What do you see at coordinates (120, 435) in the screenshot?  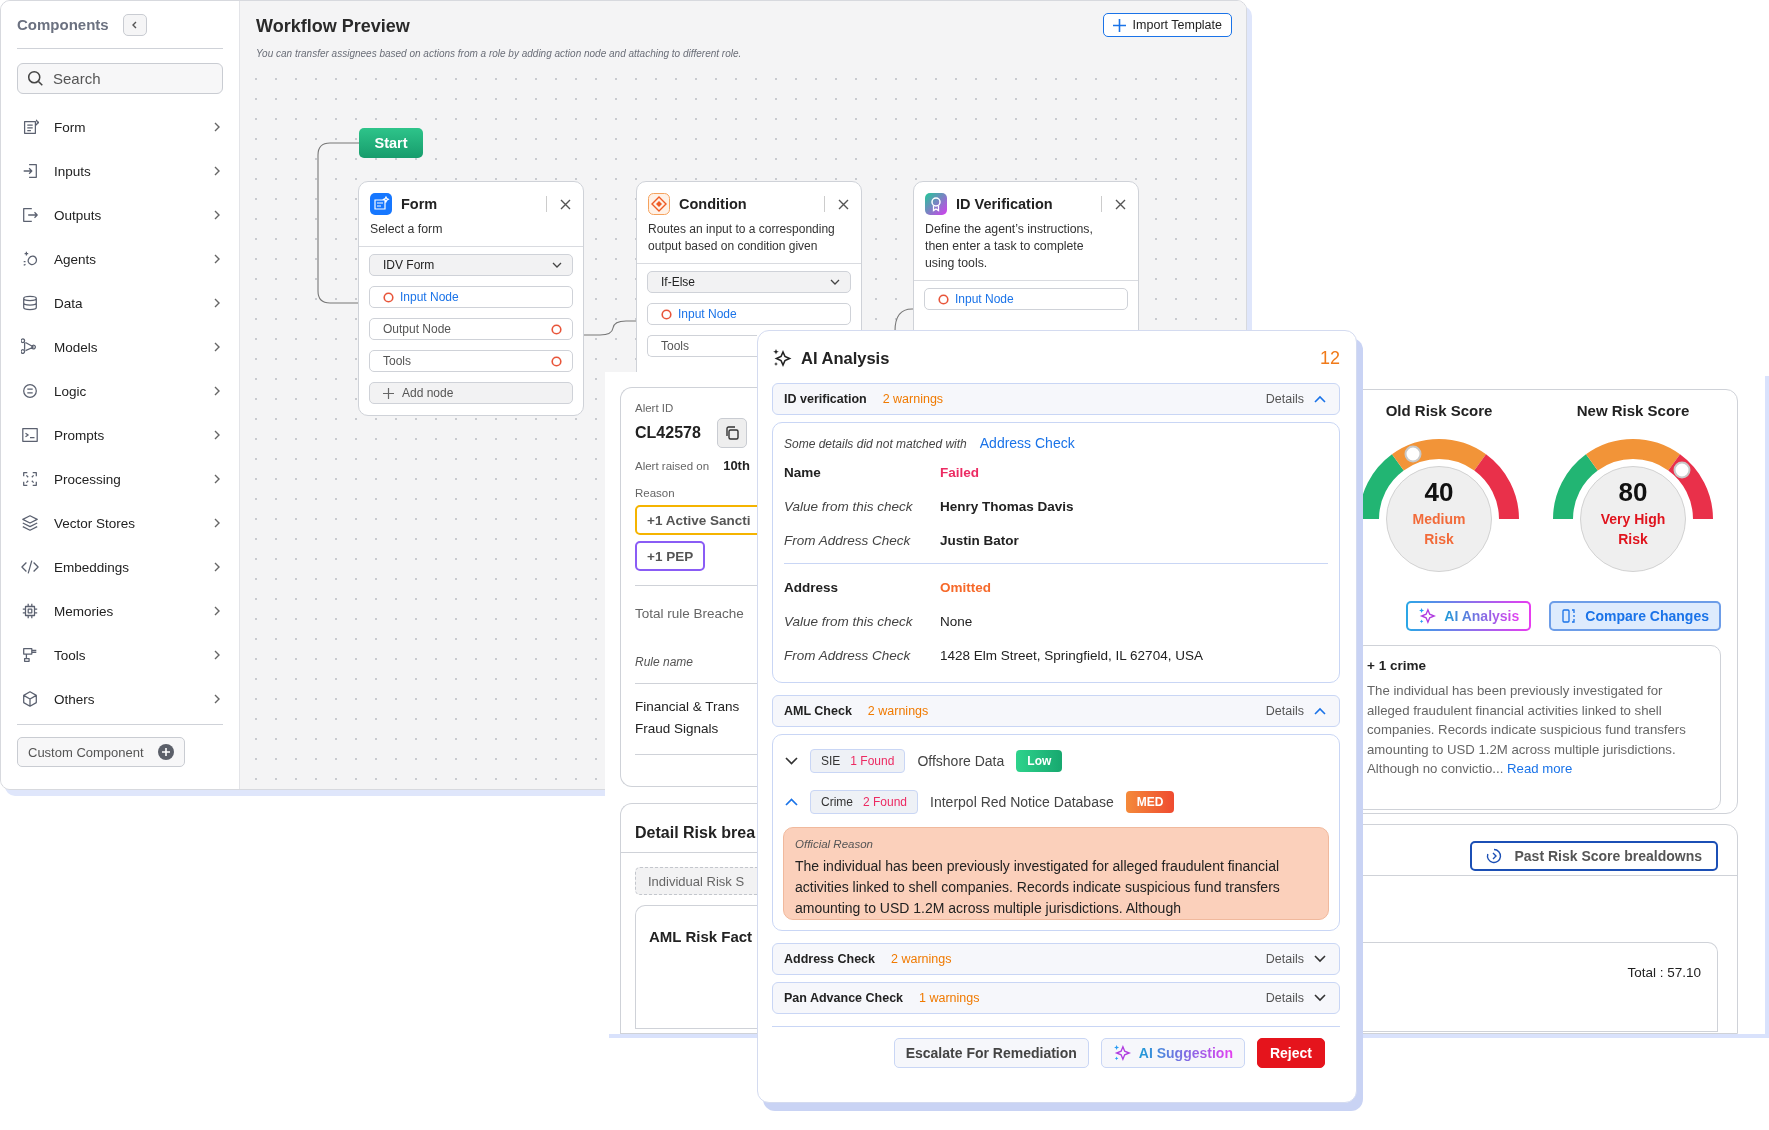 I see `sidebar-item: Prompts` at bounding box center [120, 435].